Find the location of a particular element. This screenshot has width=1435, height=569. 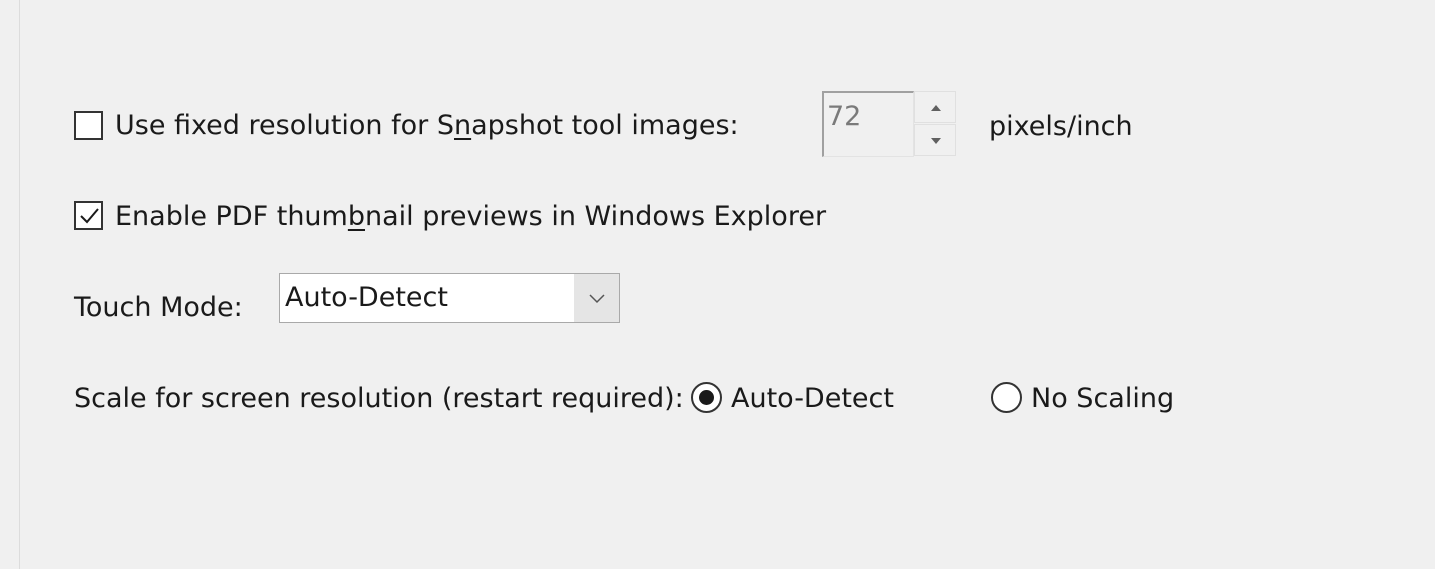

radio-selected-dot is located at coordinates (706, 397).